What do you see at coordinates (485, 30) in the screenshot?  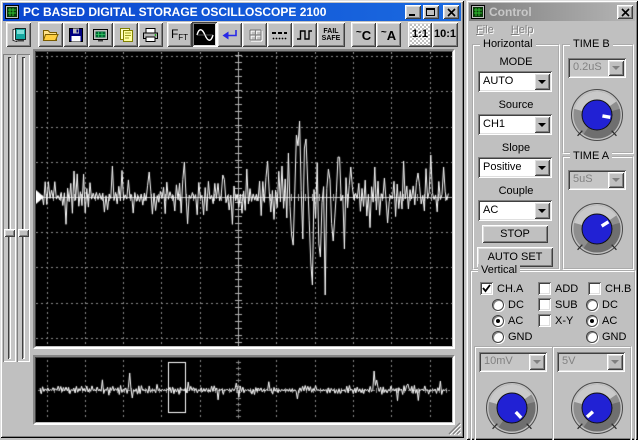 I see `menu-file: File` at bounding box center [485, 30].